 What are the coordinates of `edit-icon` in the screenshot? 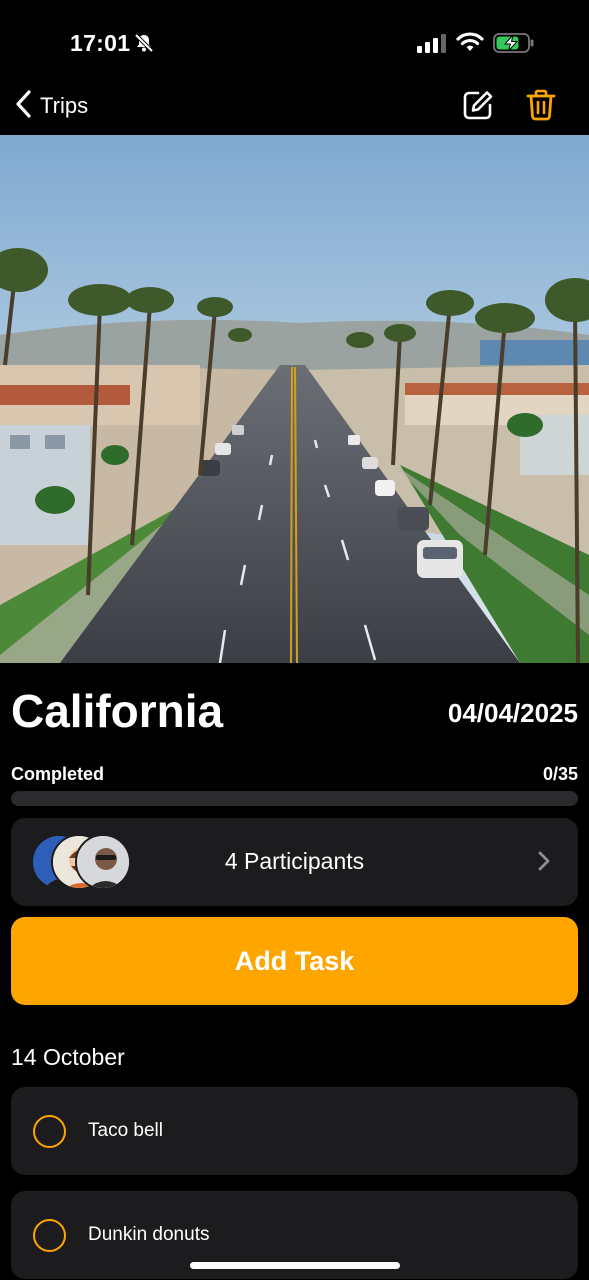 It's located at (478, 108).